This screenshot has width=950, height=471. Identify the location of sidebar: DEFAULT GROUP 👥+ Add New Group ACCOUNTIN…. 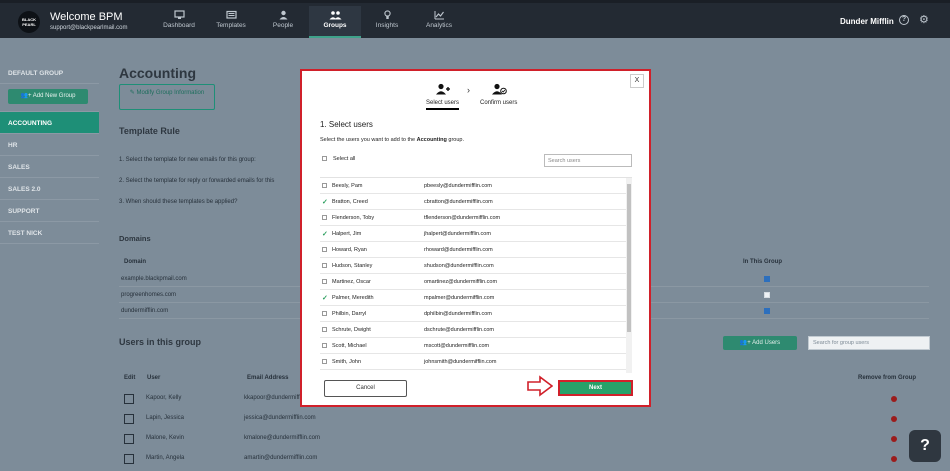
(49, 153).